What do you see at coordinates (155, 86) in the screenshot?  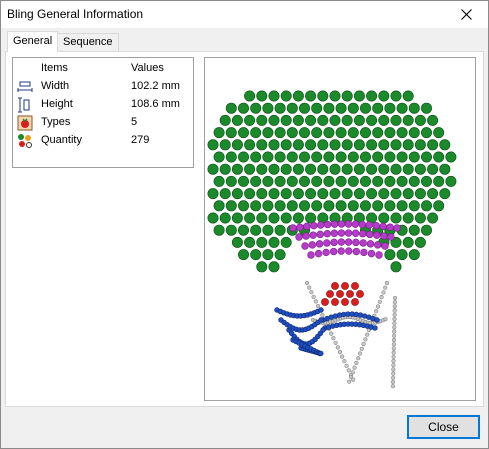 I see `item-value: 102.2 mm` at bounding box center [155, 86].